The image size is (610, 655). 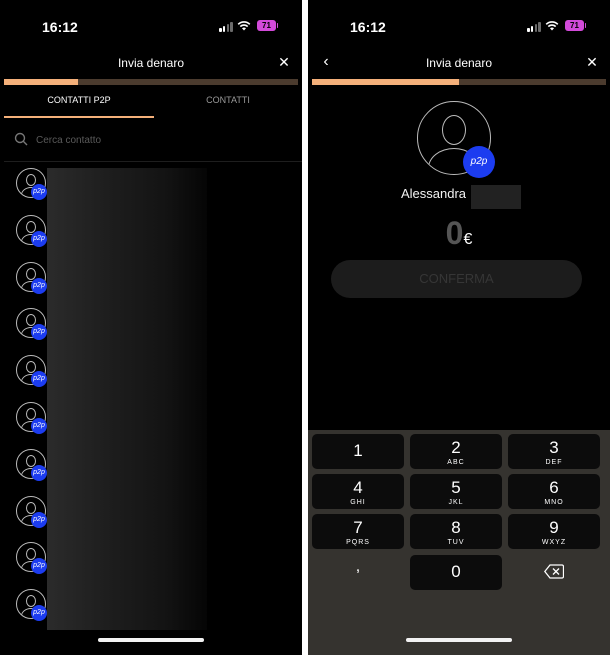 I want to click on confirm-button: CONFERMA, so click(x=456, y=279).